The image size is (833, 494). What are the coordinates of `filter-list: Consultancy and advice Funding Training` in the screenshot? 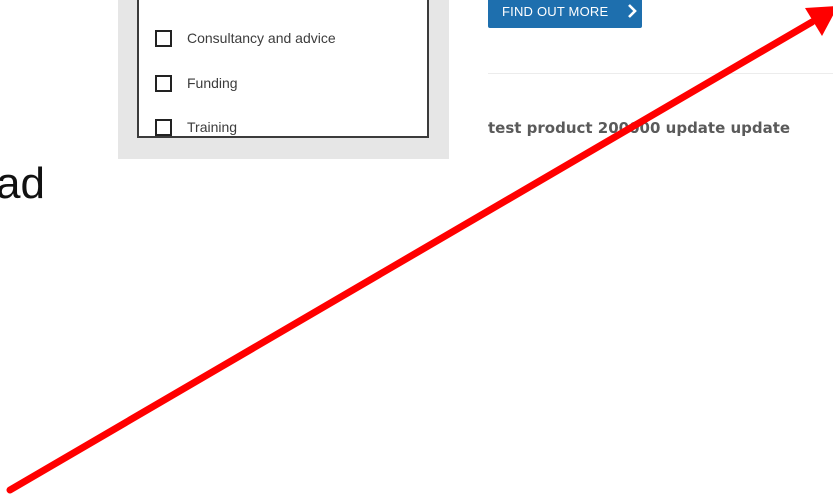 It's located at (283, 69).